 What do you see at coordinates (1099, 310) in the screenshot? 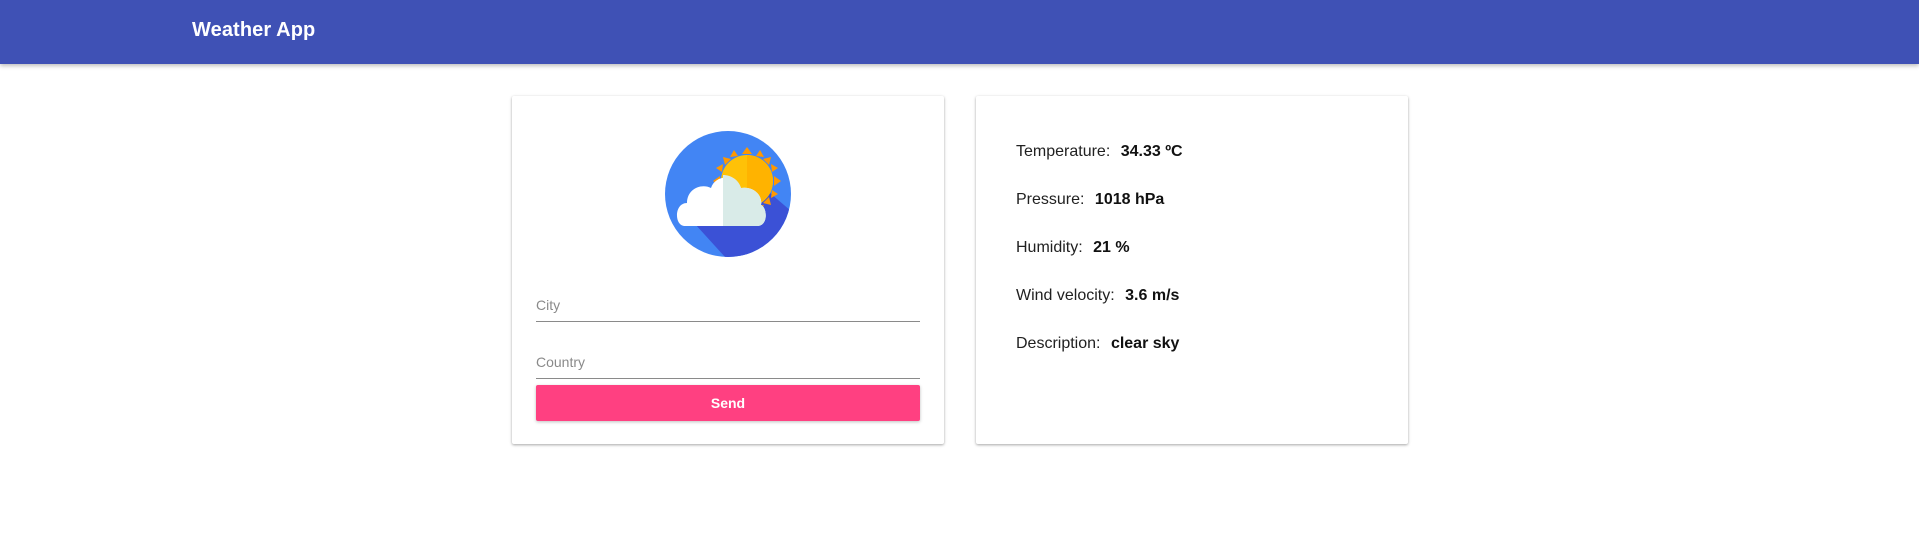
I see `wind-velocity-row: Wind velocity: 3.6 m/s` at bounding box center [1099, 310].